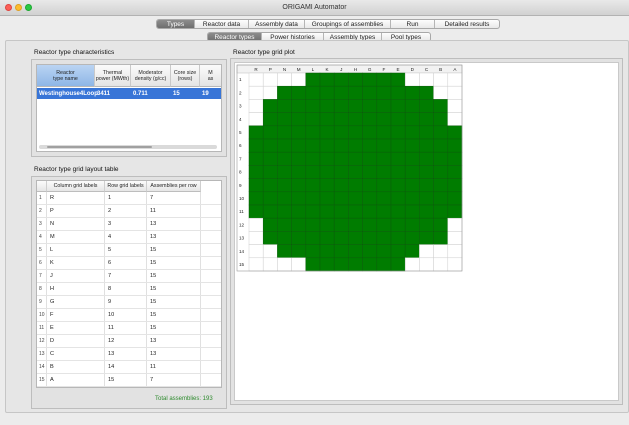  What do you see at coordinates (151, 76) in the screenshot?
I see `column-header-moderator-density: Moderator density (g/cc)` at bounding box center [151, 76].